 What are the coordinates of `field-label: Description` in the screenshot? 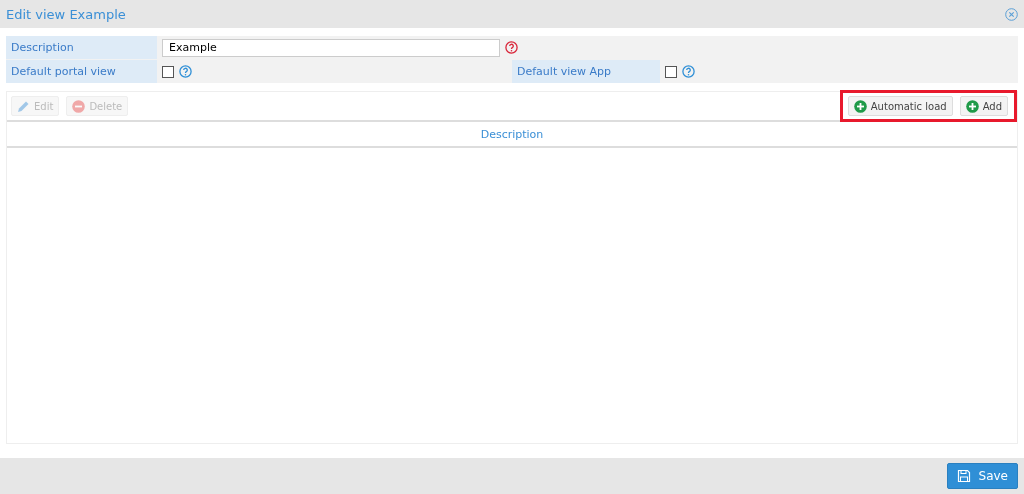 It's located at (81, 47).